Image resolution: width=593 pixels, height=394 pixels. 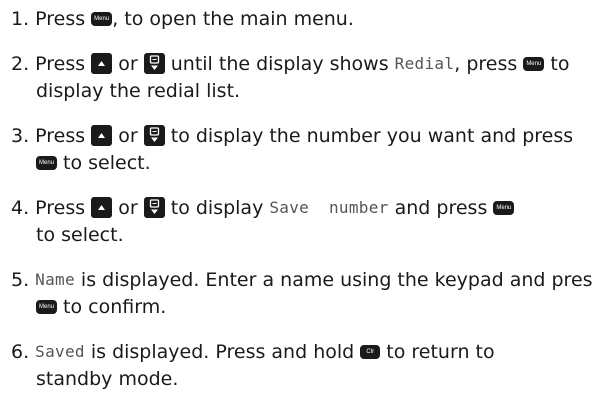 I want to click on display-text: Redial, so click(x=424, y=63).